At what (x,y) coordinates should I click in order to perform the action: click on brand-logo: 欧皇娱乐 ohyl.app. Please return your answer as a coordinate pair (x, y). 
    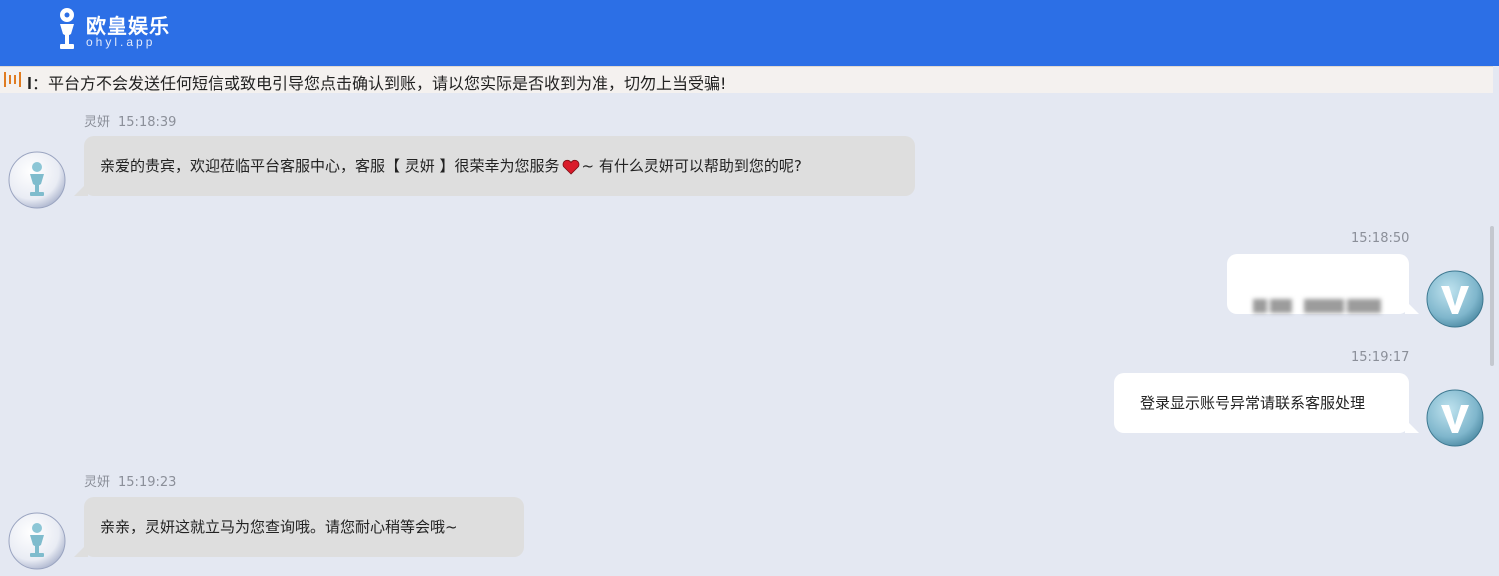
    Looking at the image, I should click on (116, 31).